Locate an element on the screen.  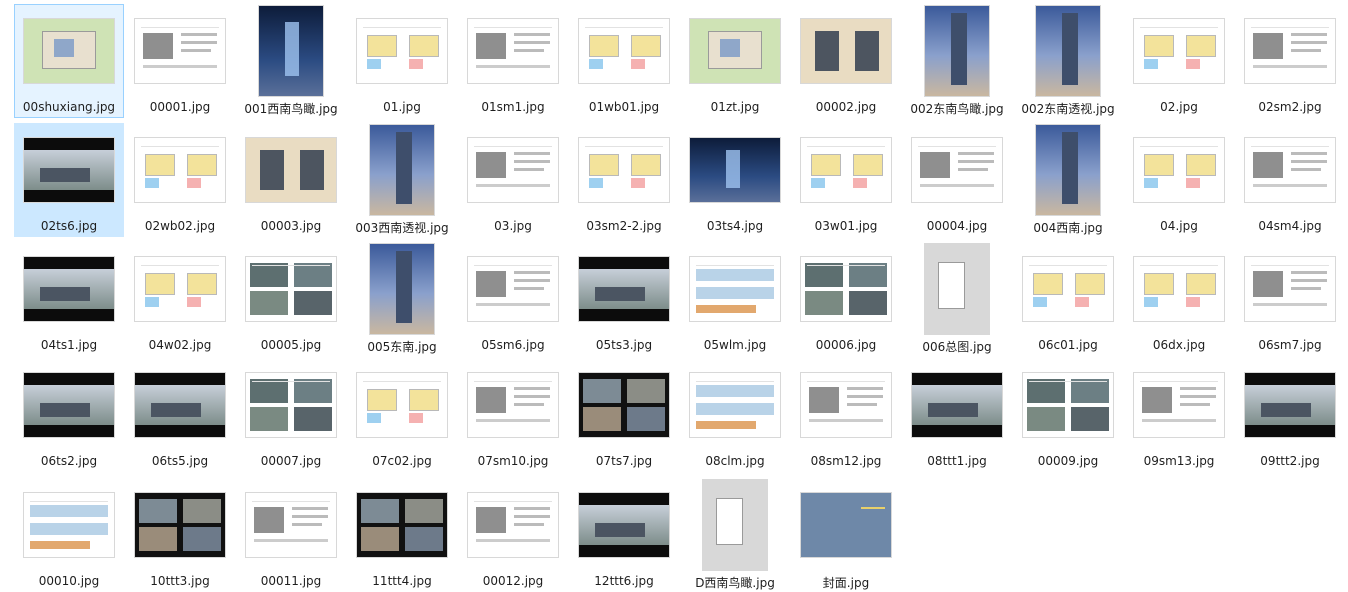
file-item: 004西南.jpg is located at coordinates (1068, 180).